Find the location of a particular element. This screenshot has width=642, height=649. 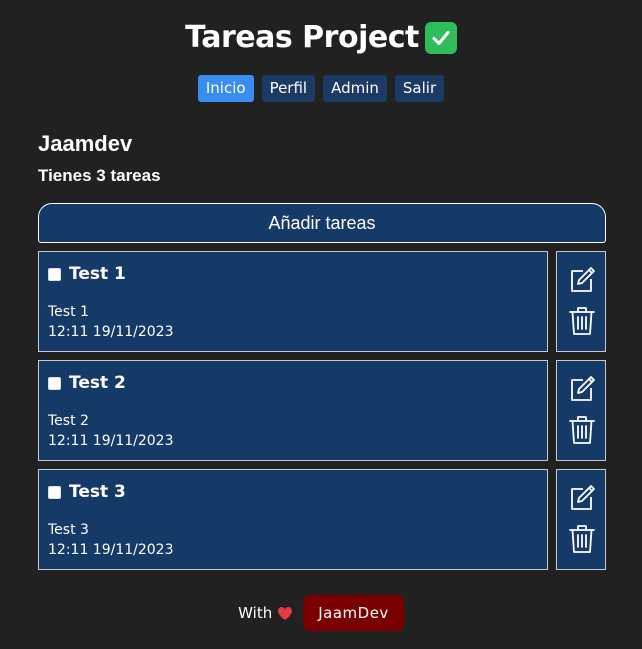

task-header: Test 2 is located at coordinates (87, 383).